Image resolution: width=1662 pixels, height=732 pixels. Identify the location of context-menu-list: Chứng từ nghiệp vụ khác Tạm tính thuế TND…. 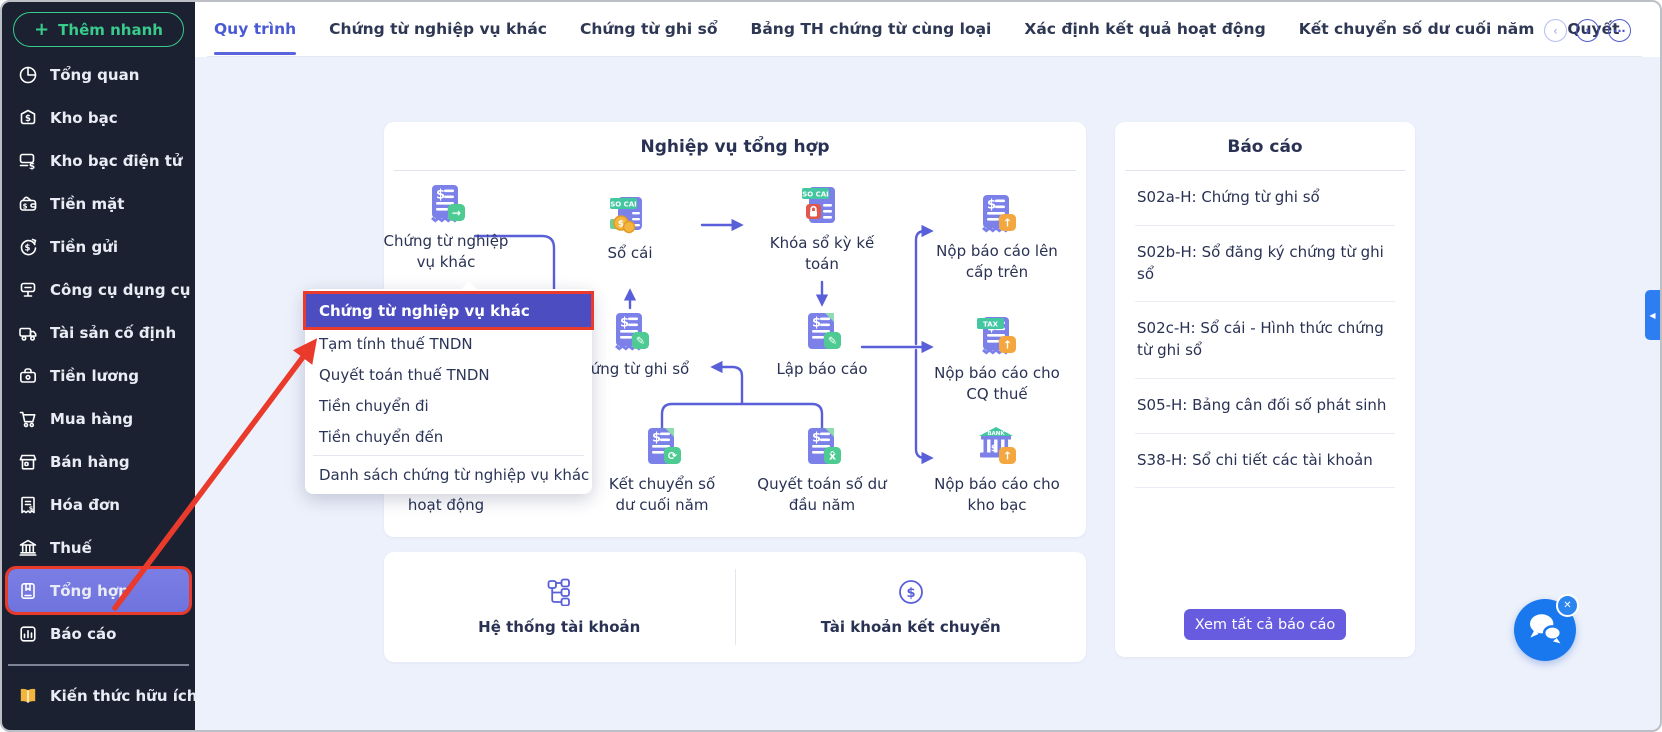
(448, 390).